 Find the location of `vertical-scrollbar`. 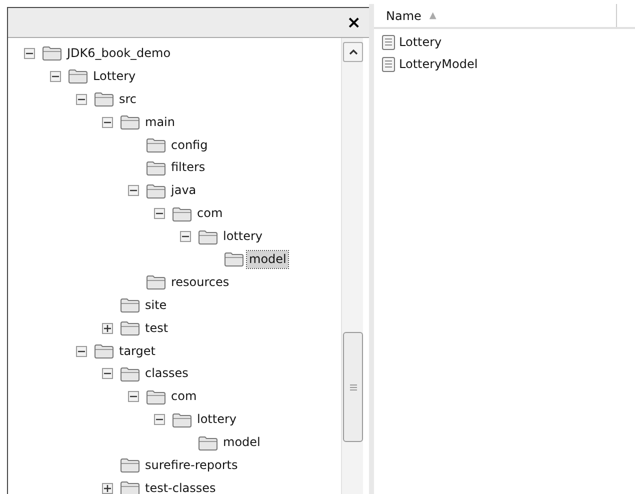

vertical-scrollbar is located at coordinates (352, 266).